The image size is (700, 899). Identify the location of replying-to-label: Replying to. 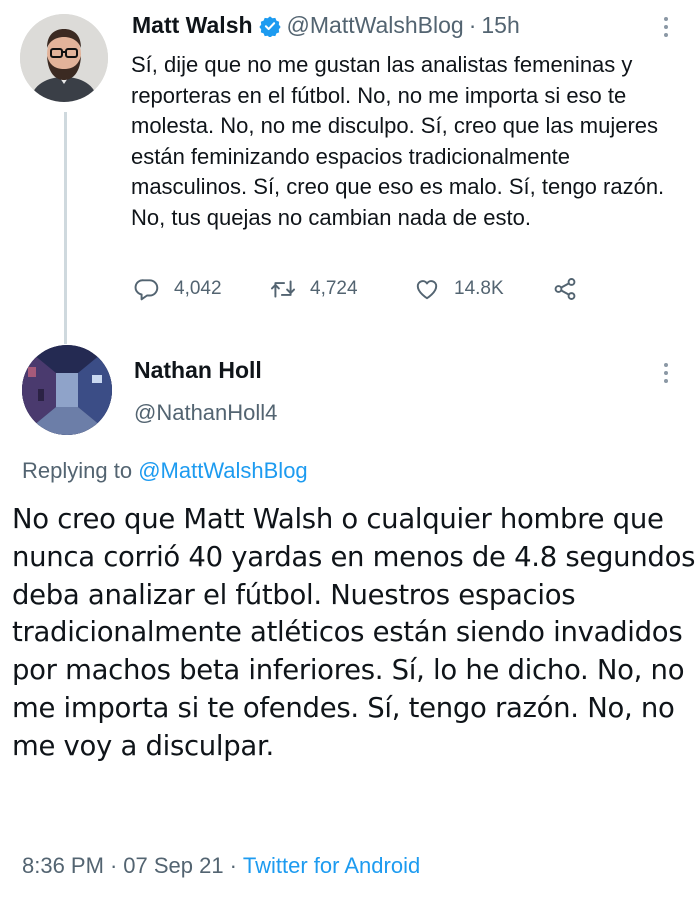
(77, 470).